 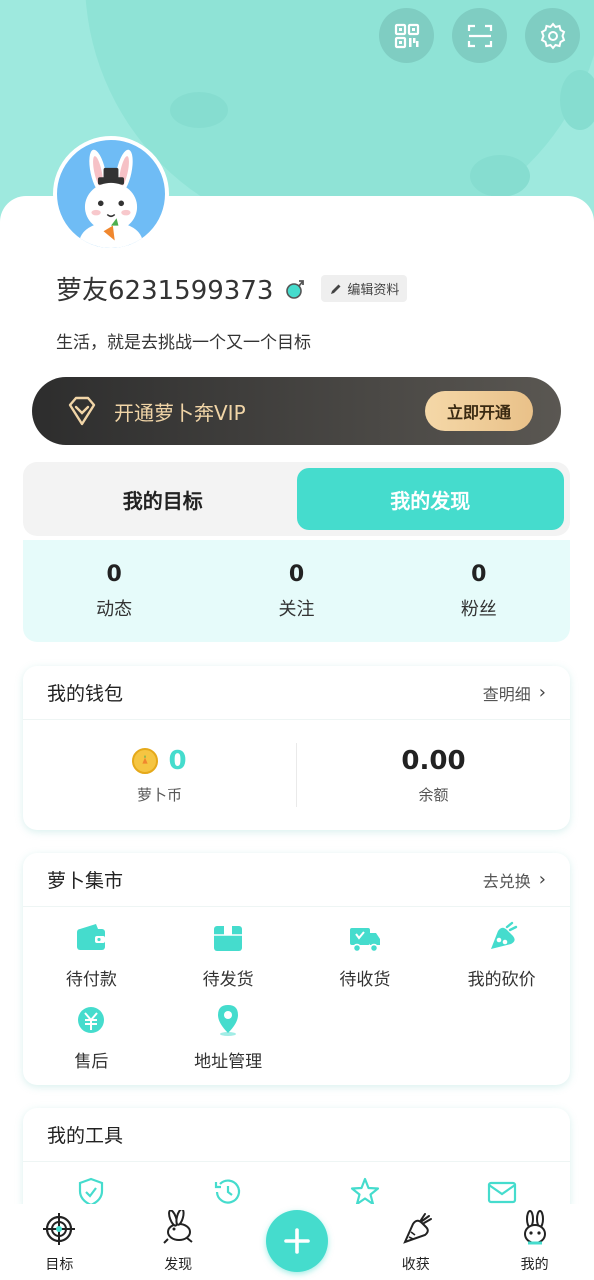 What do you see at coordinates (85, 881) in the screenshot?
I see `market-title: 萝卜集市` at bounding box center [85, 881].